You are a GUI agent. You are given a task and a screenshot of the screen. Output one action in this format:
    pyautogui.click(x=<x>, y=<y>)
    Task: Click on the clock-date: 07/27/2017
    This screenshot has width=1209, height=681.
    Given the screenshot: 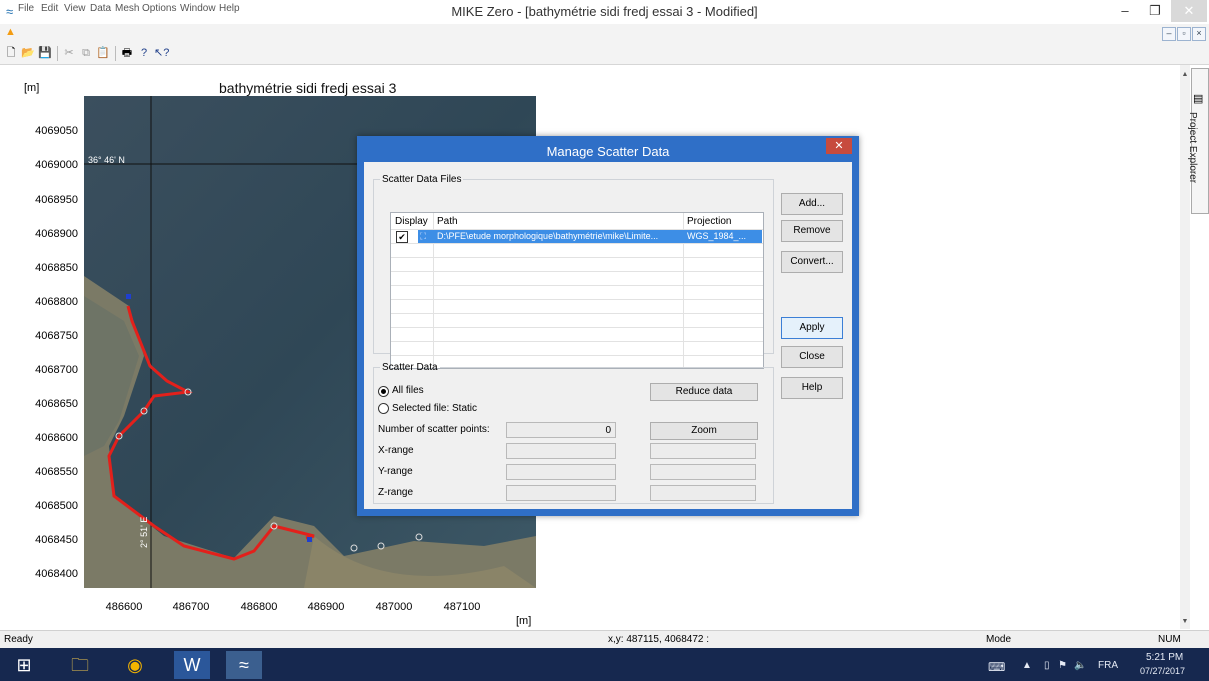 What is the action you would take?
    pyautogui.click(x=1162, y=671)
    